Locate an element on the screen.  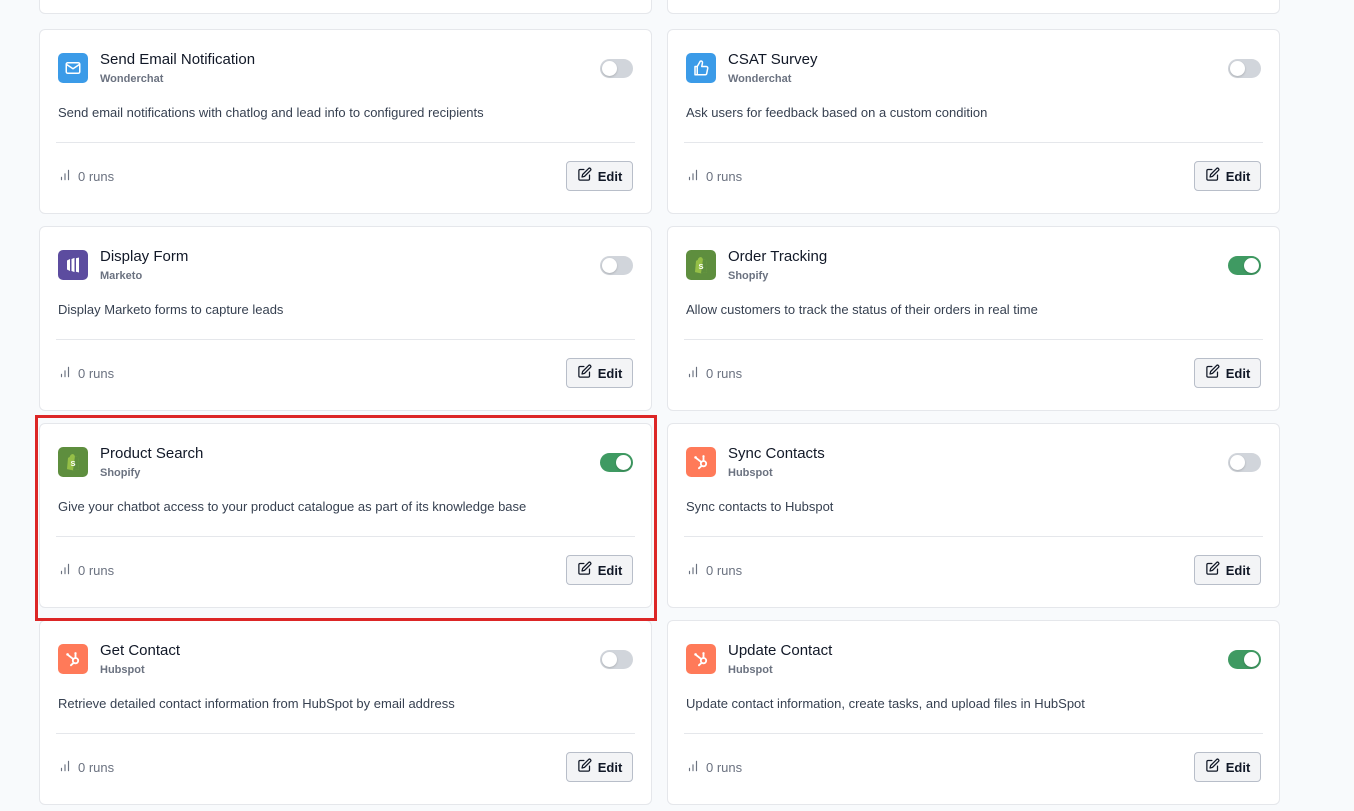
card-title: Display Form is located at coordinates (144, 256).